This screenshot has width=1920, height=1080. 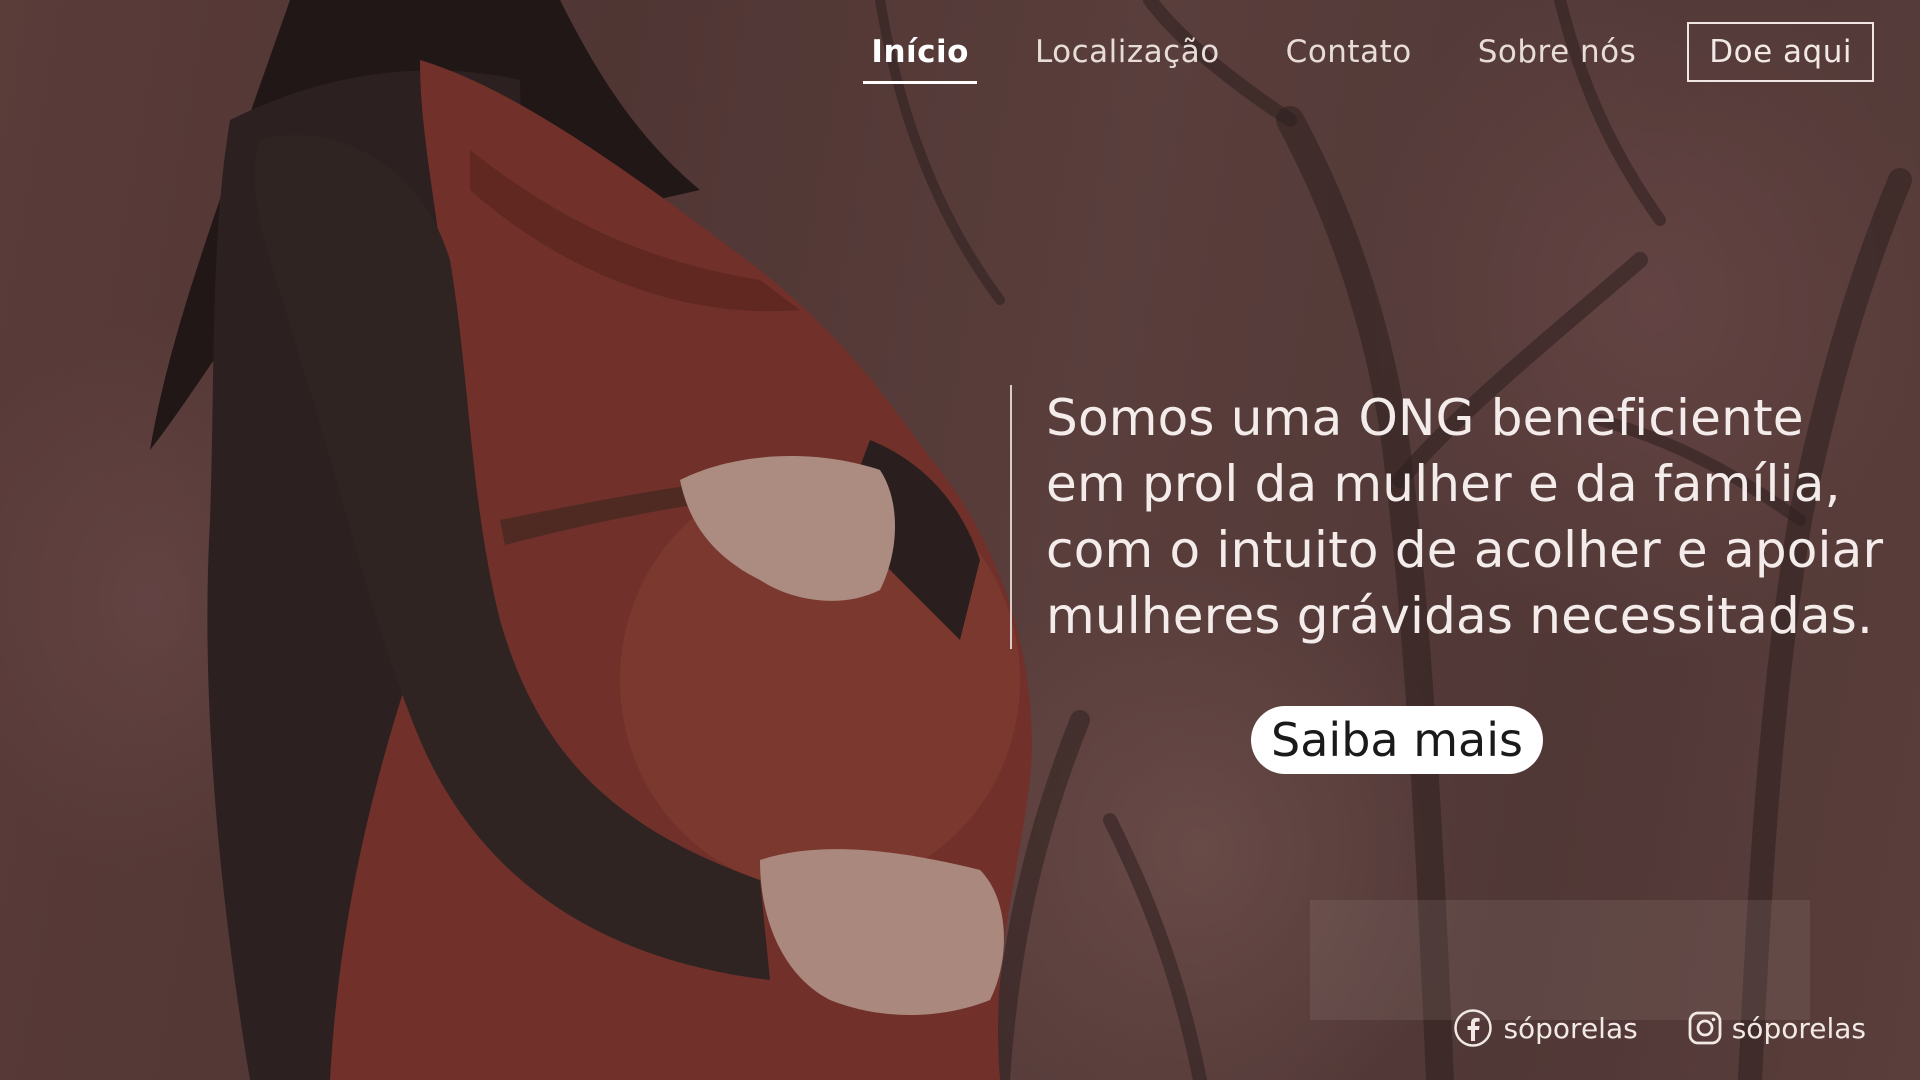 I want to click on learn-more-button: Saiba mais, so click(x=1397, y=740).